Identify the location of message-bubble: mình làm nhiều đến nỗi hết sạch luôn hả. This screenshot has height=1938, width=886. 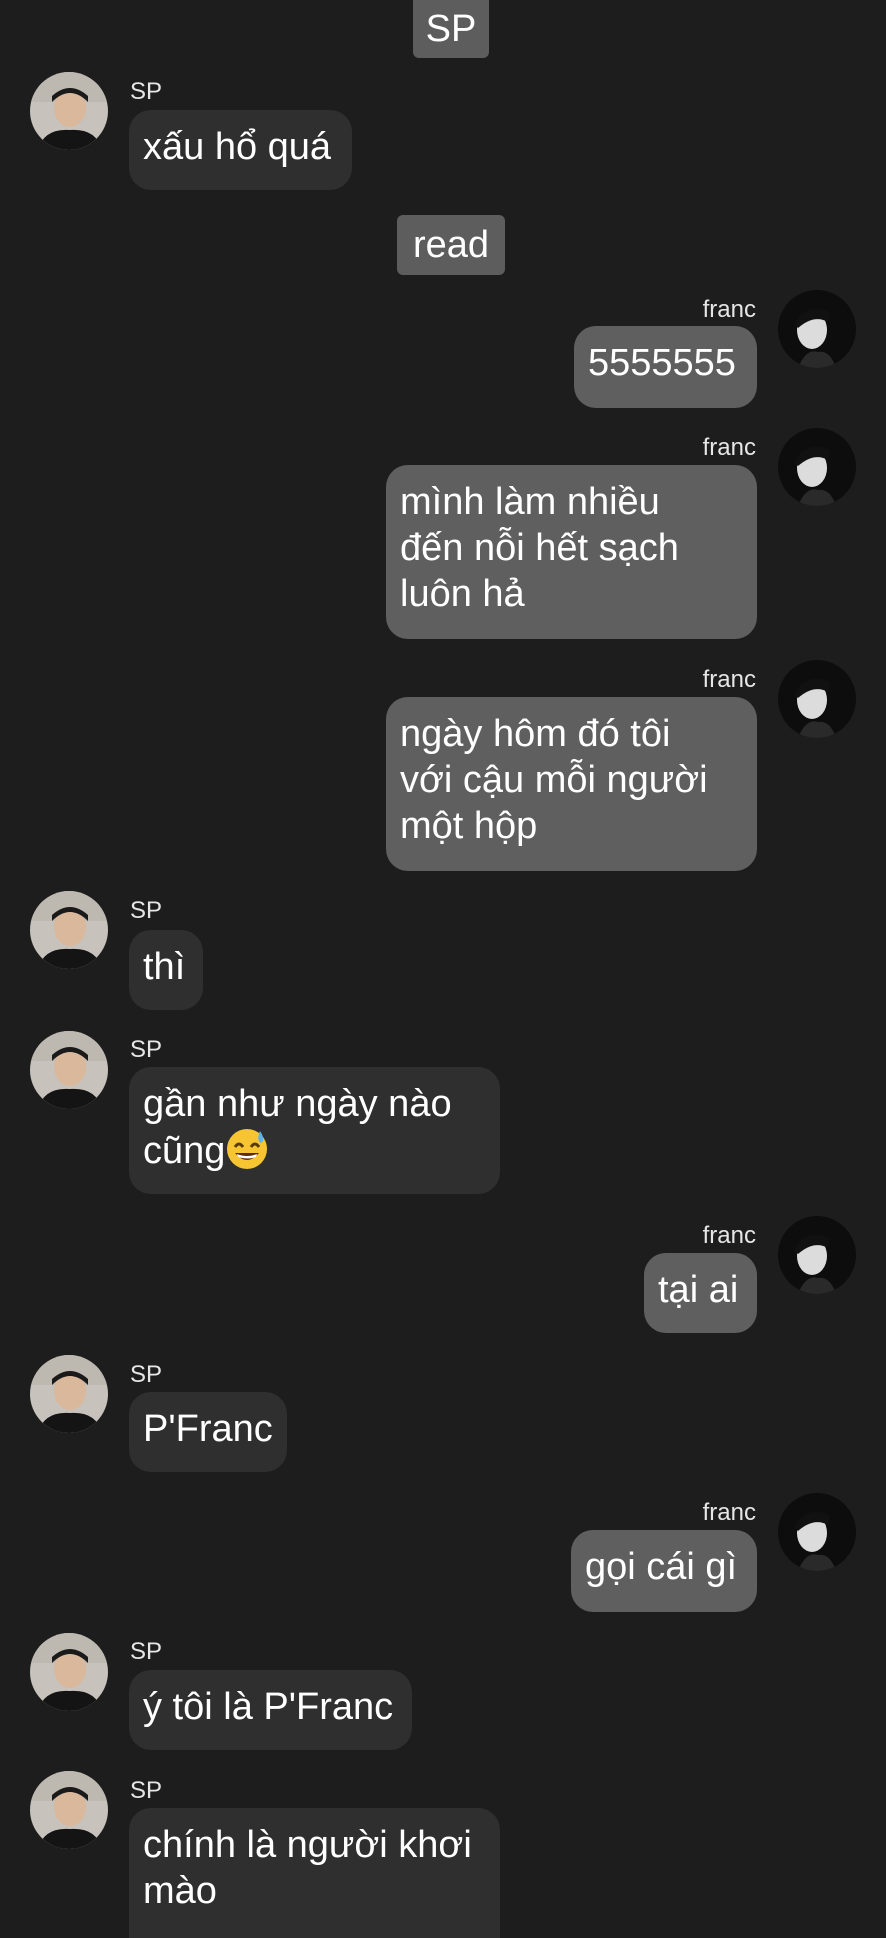
(571, 552).